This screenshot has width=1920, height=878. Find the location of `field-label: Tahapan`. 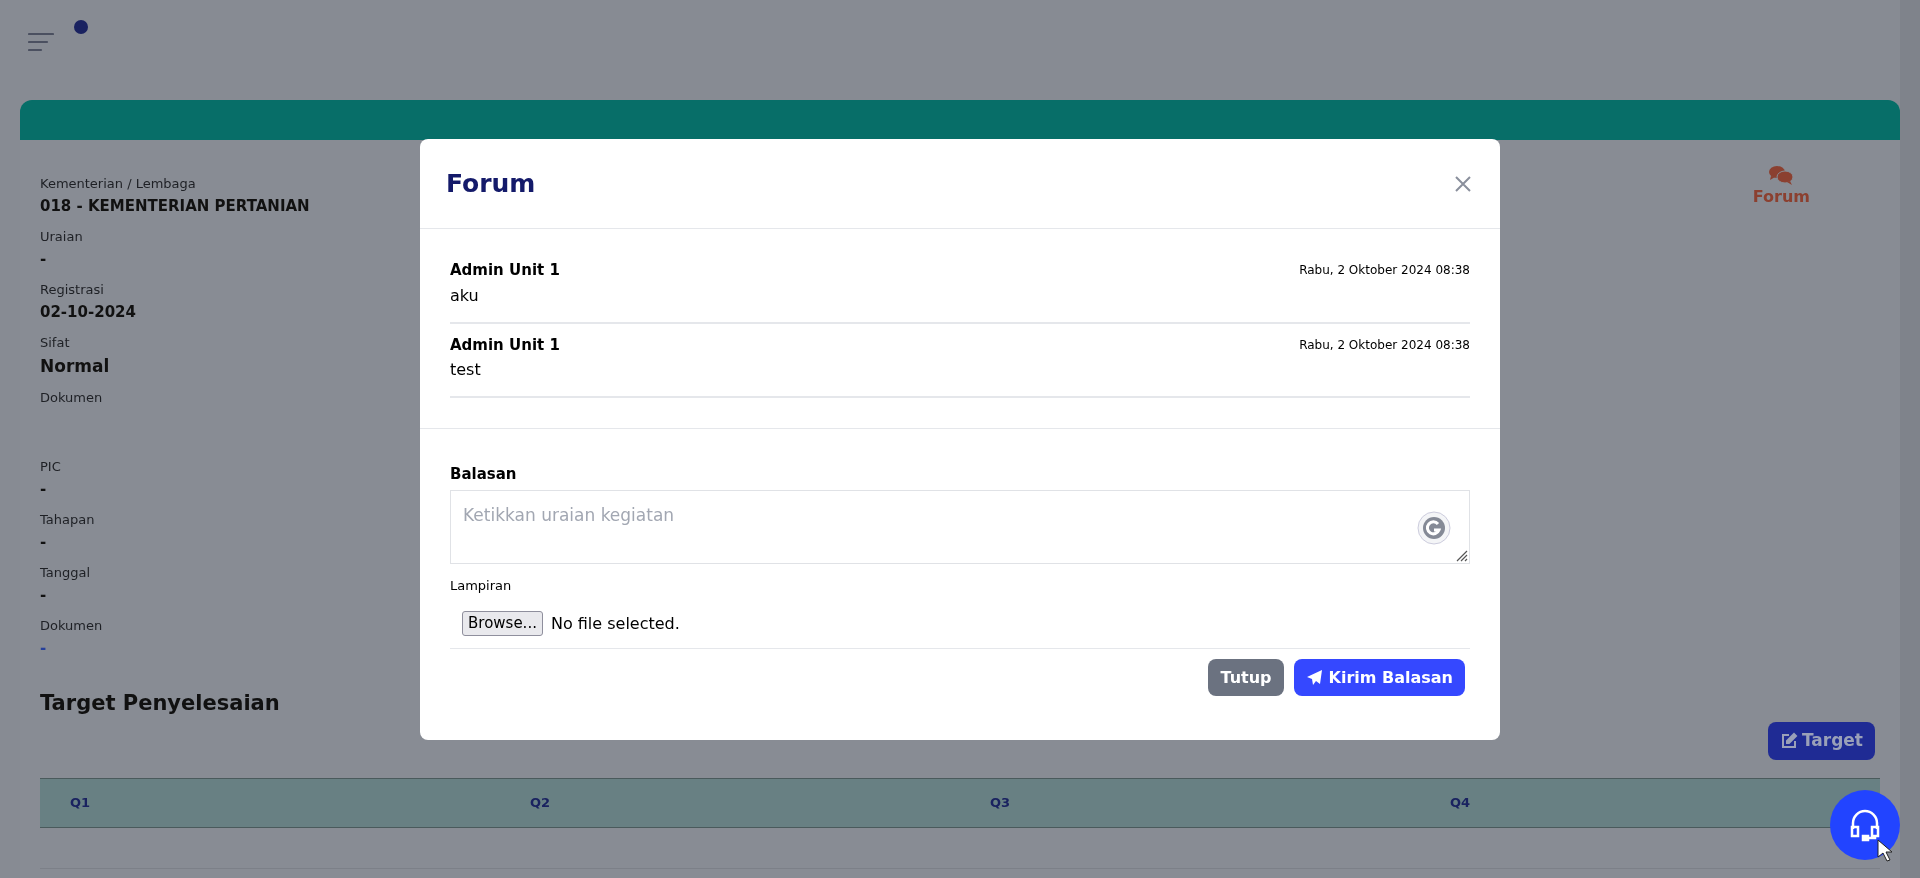

field-label: Tahapan is located at coordinates (68, 520).